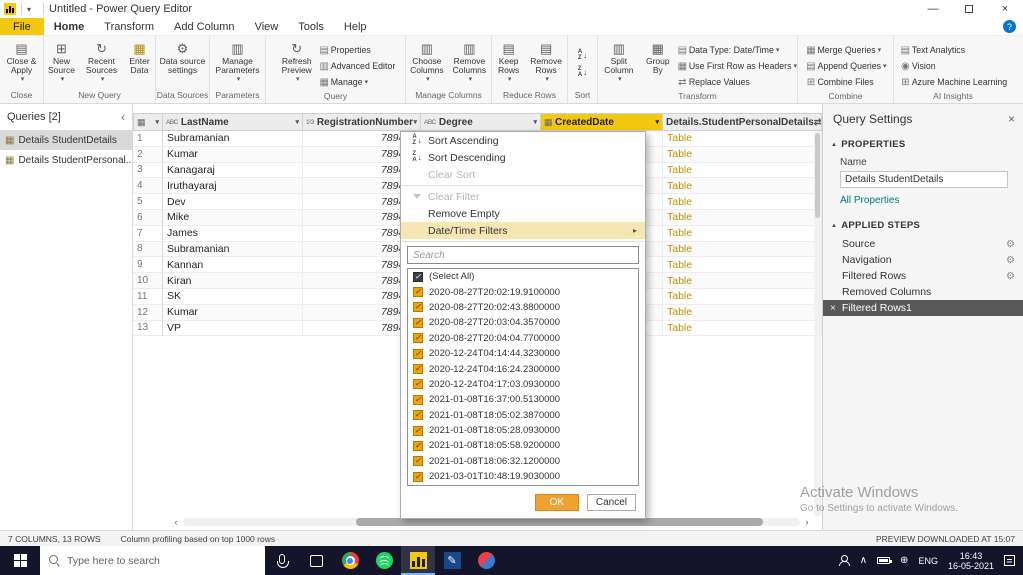 This screenshot has height=575, width=1023. I want to click on select-all-row: ✓ (Select All), so click(523, 276).